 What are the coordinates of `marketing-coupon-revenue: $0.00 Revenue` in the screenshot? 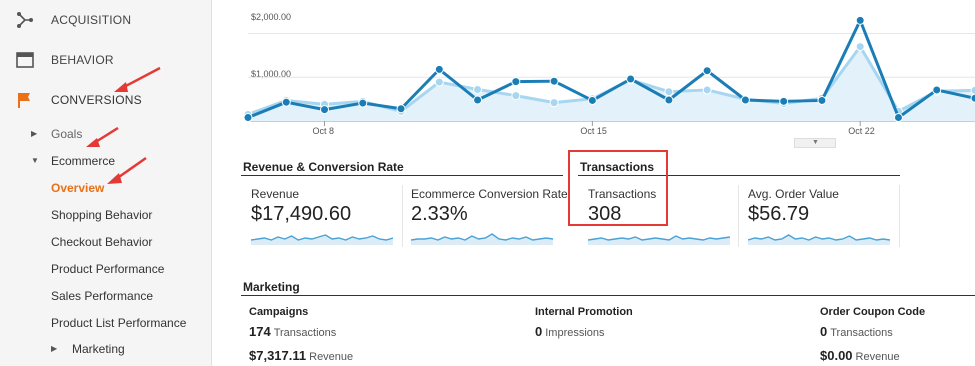 It's located at (860, 356).